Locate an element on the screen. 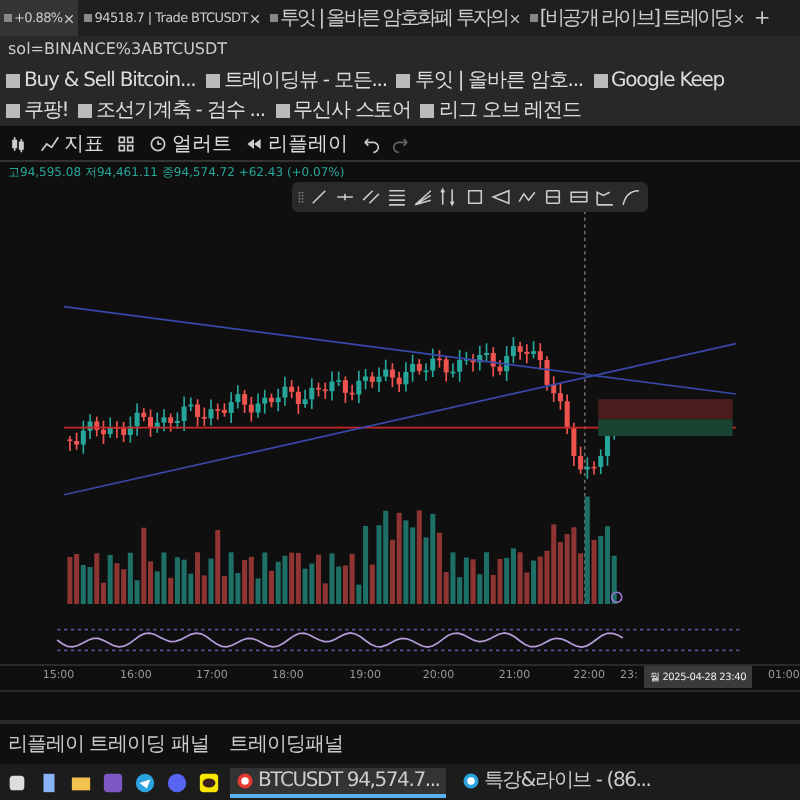 This screenshot has height=800, width=800. tab-title: [비공개 라이브] 트레이딩 is located at coordinates (635, 19).